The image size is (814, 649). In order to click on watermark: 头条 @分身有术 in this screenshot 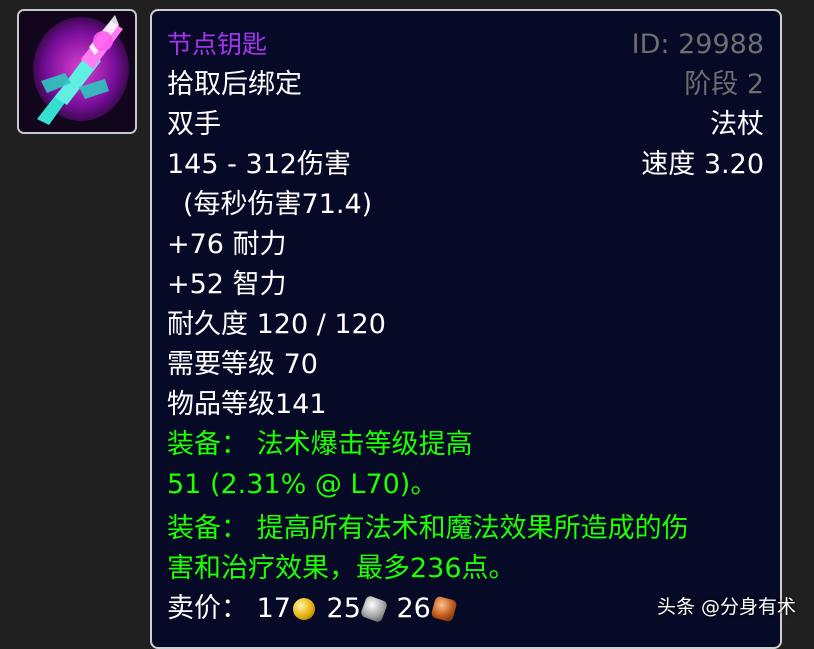, I will do `click(726, 607)`.